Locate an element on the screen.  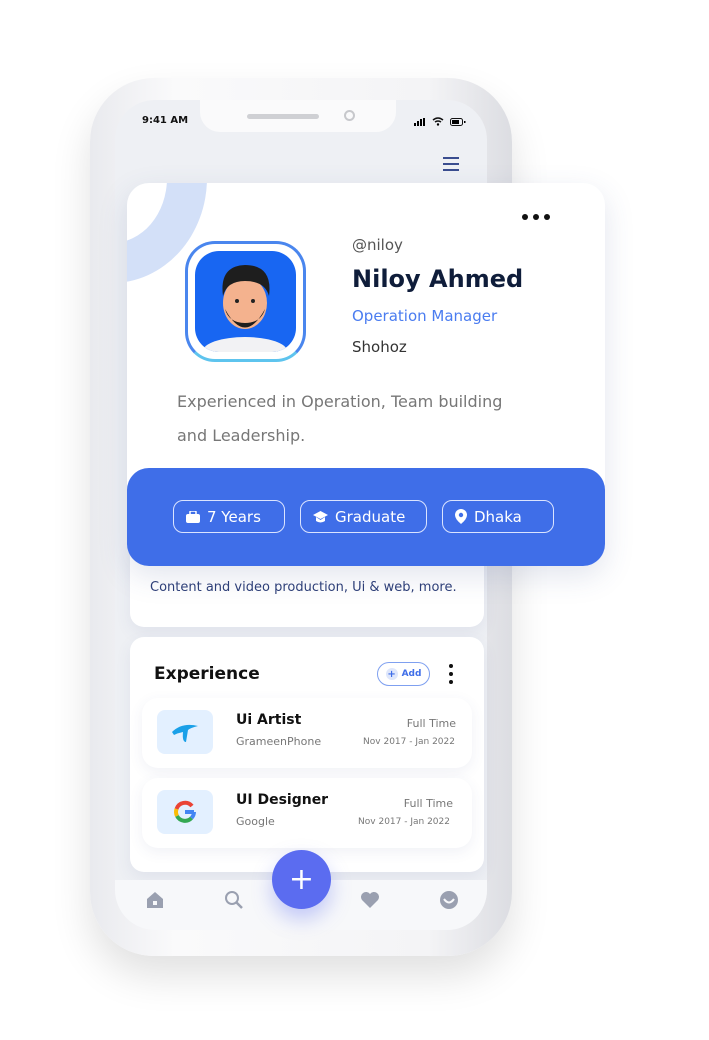
add-icon: + is located at coordinates (301, 879).